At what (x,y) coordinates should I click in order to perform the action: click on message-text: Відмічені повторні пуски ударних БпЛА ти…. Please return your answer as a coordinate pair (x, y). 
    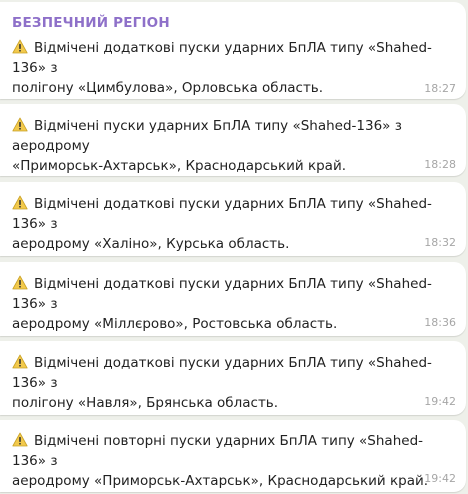
    Looking at the image, I should click on (228, 461).